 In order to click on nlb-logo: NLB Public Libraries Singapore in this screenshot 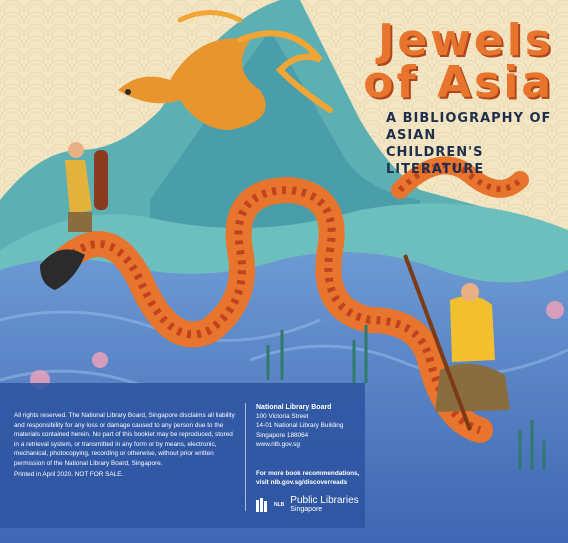, I will do `click(307, 504)`.